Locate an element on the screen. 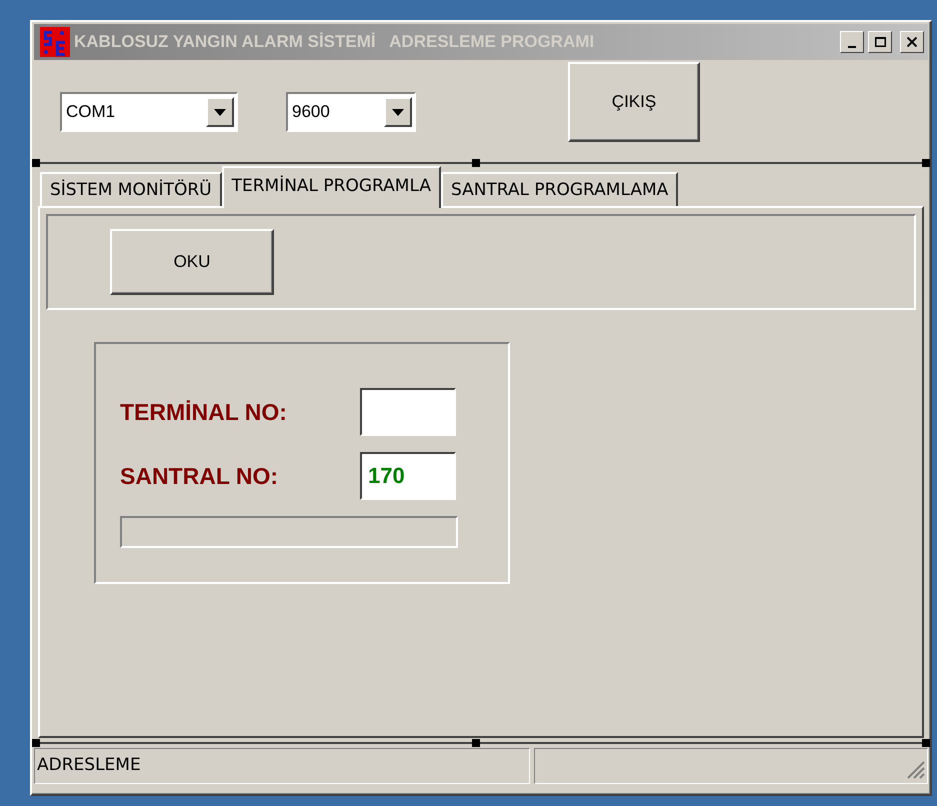 The height and width of the screenshot is (806, 937). maximize-icon is located at coordinates (880, 42).